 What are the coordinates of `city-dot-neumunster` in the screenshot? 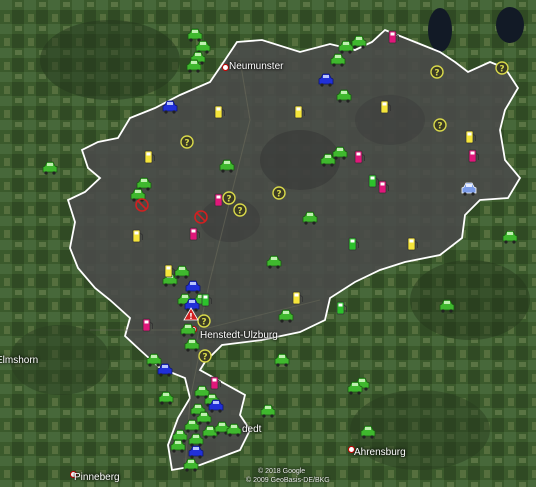 It's located at (225, 67).